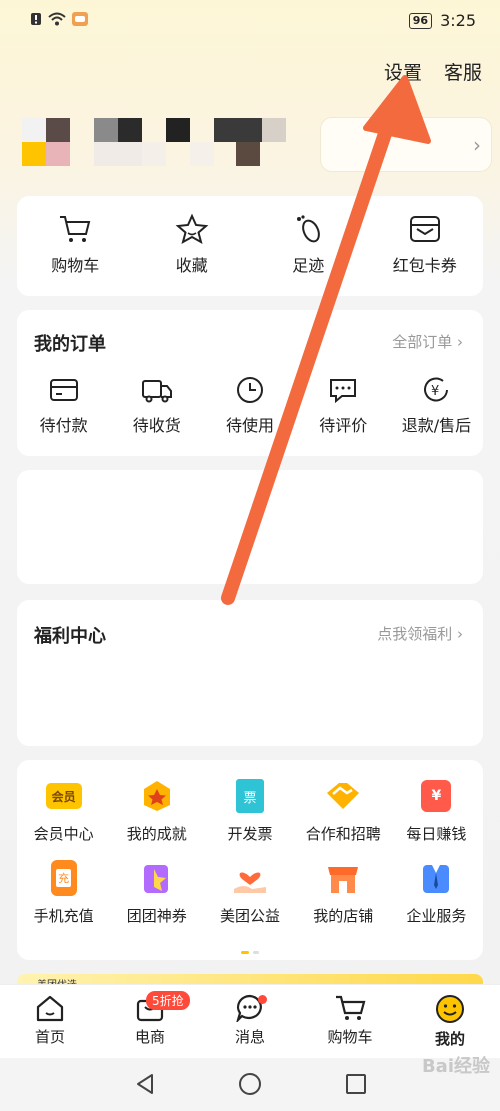 The image size is (500, 1111). I want to click on bottom-tab-bar: 首页 电商 5折抢 消息 购物车 我的, so click(250, 1021).